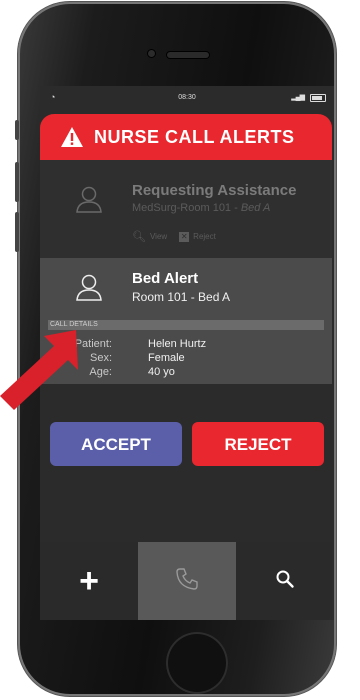  Describe the element at coordinates (17, 130) in the screenshot. I see `mute-switch` at that location.